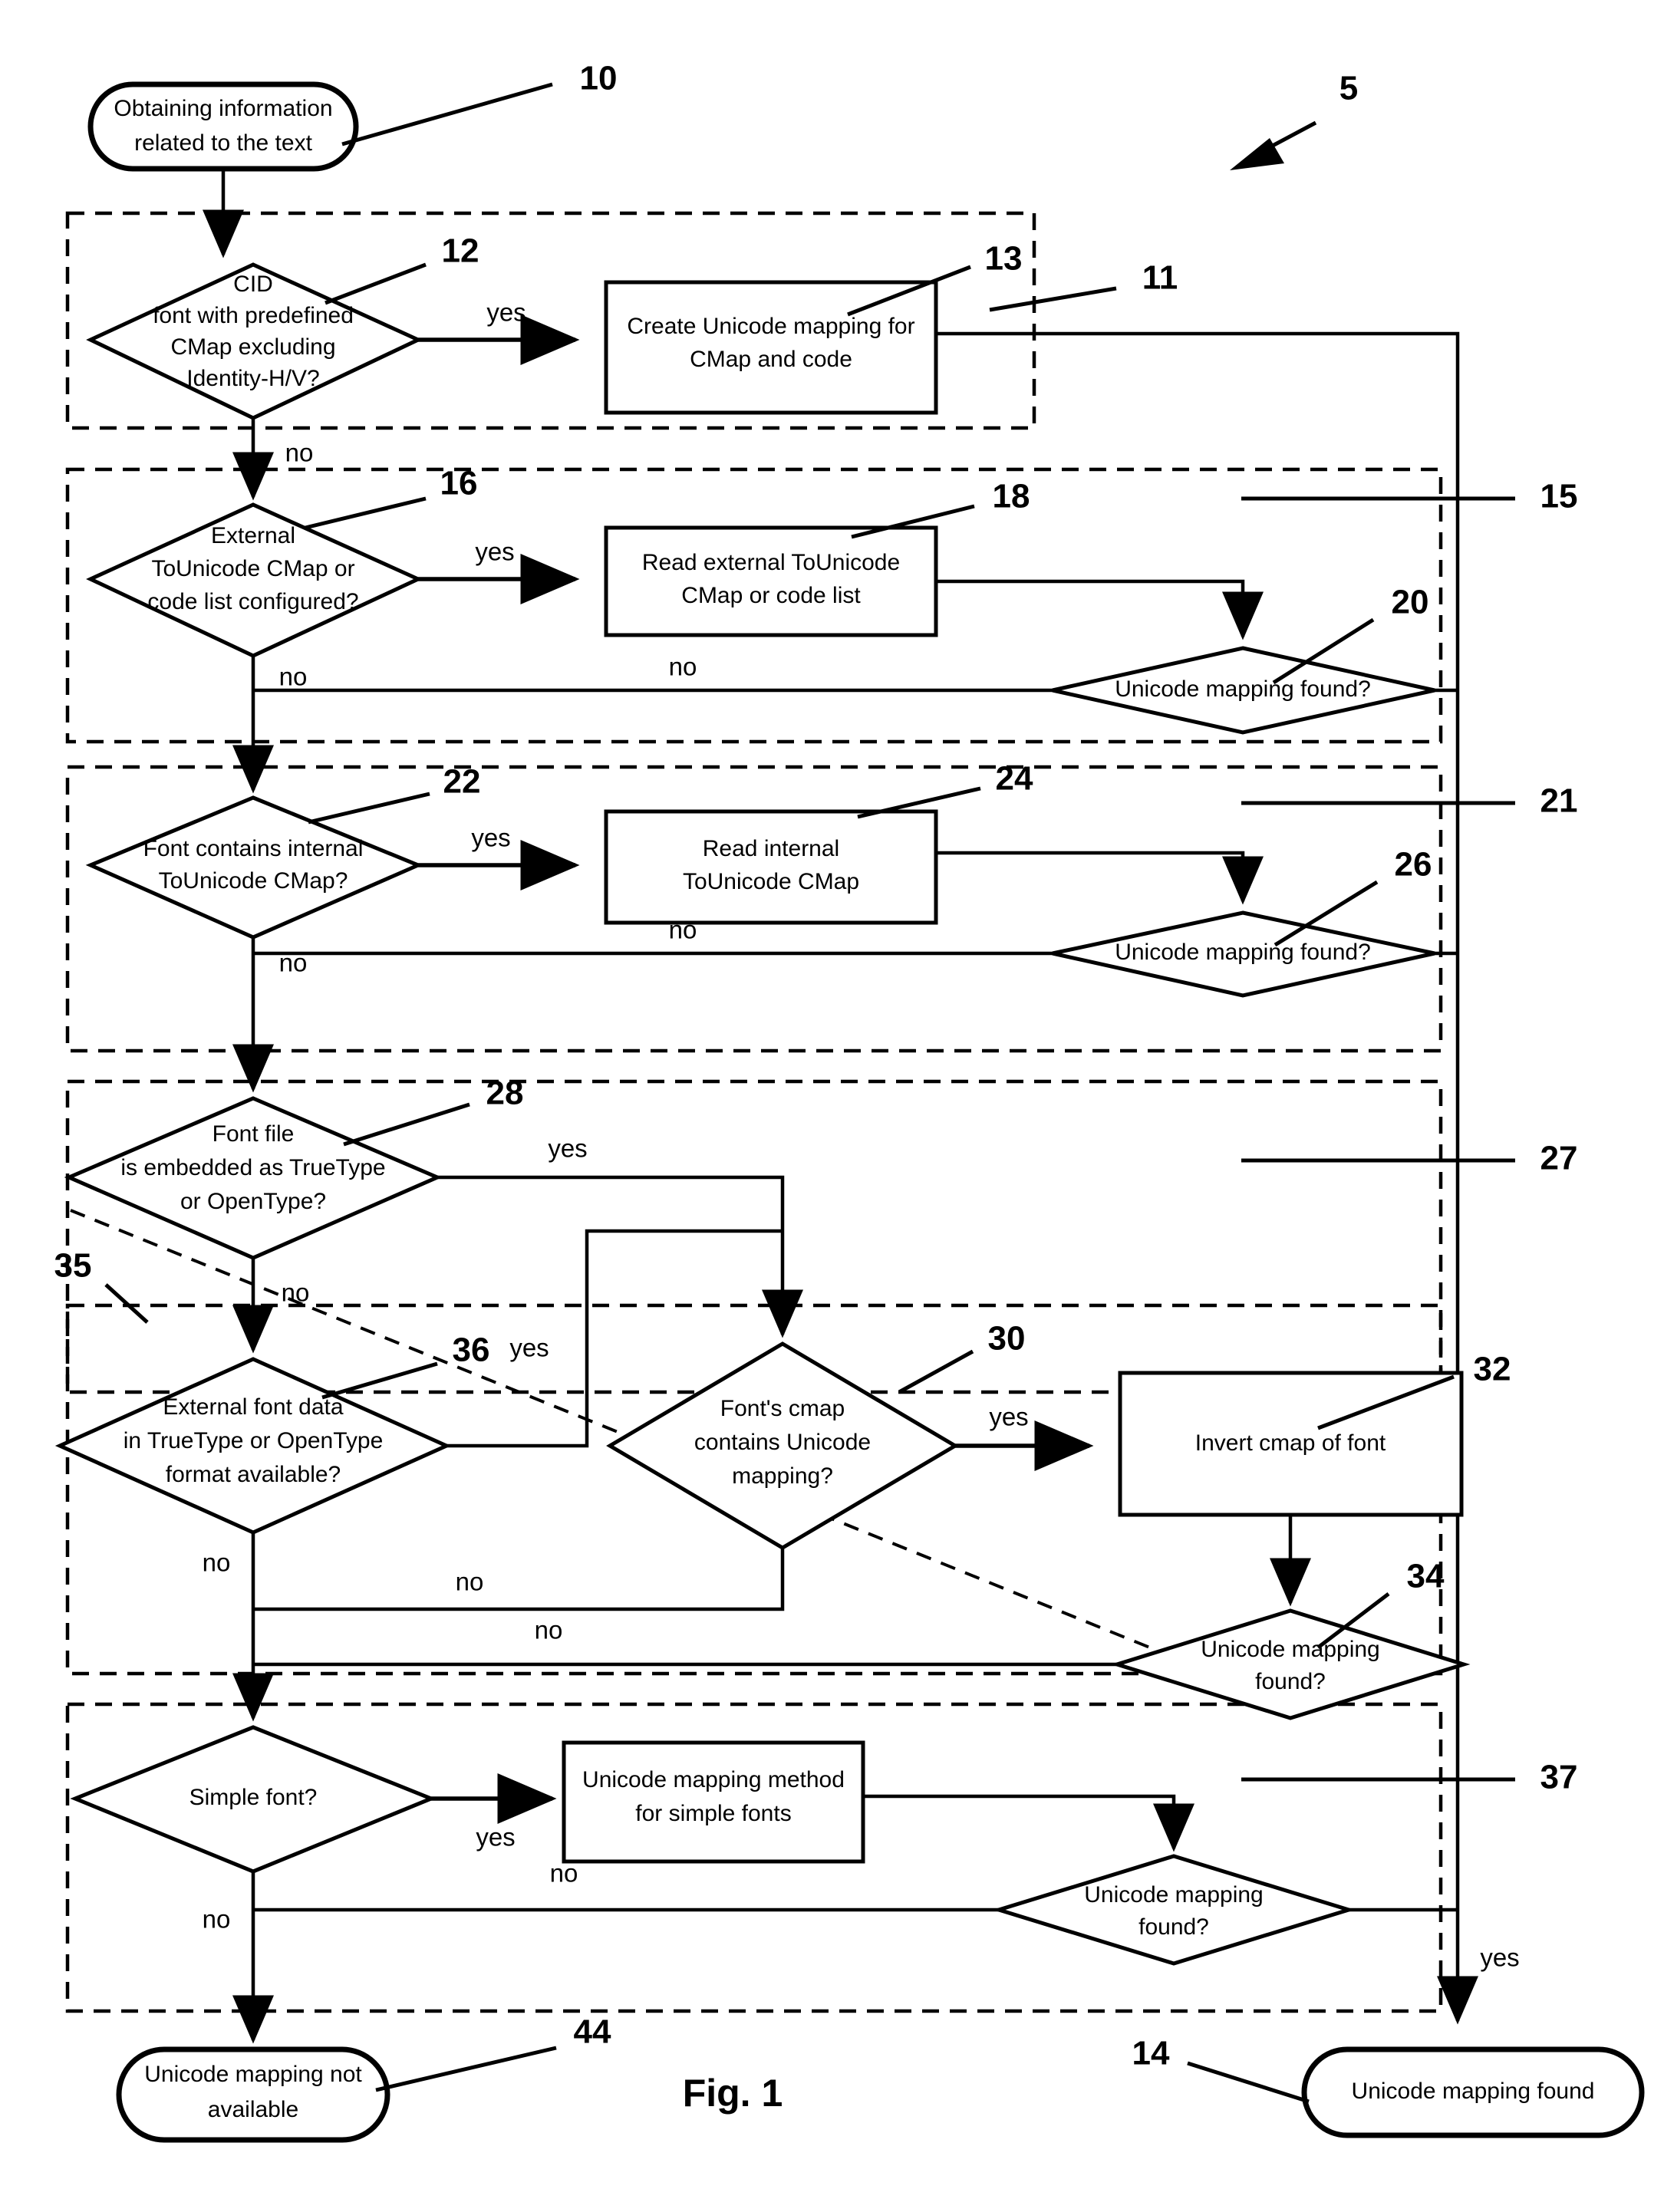  What do you see at coordinates (1243, 689) in the screenshot?
I see `decision-found-20-line1: Unicode mapping found?` at bounding box center [1243, 689].